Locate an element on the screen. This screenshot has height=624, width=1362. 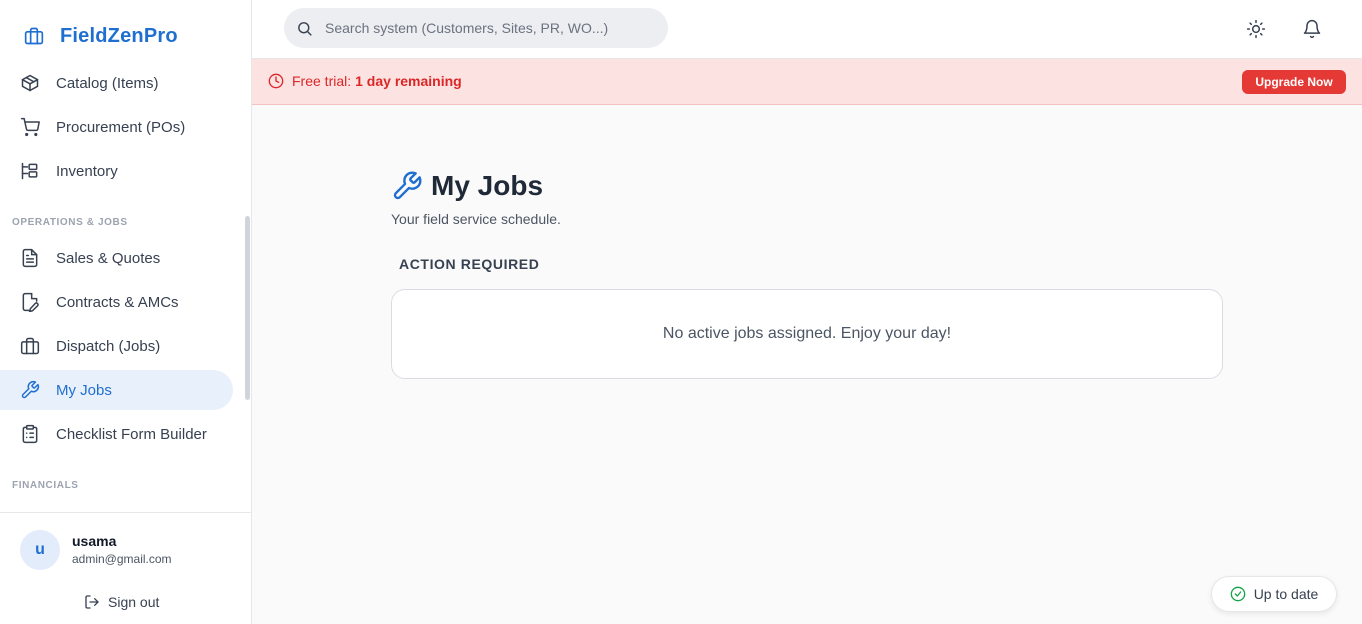
sync-status-label: Up to date is located at coordinates (1286, 594).